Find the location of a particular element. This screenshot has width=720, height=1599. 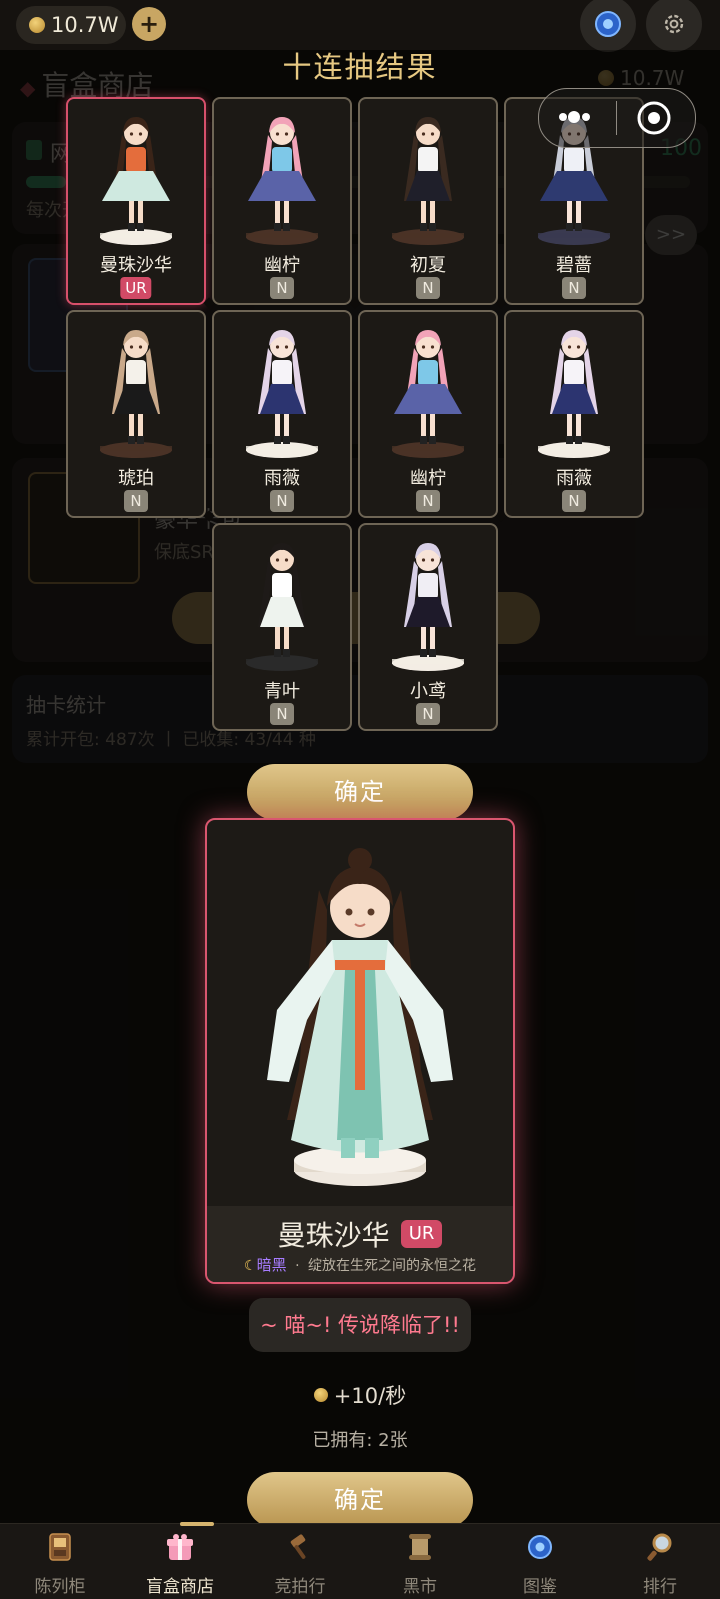

result-card: 琥珀 N is located at coordinates (136, 414).